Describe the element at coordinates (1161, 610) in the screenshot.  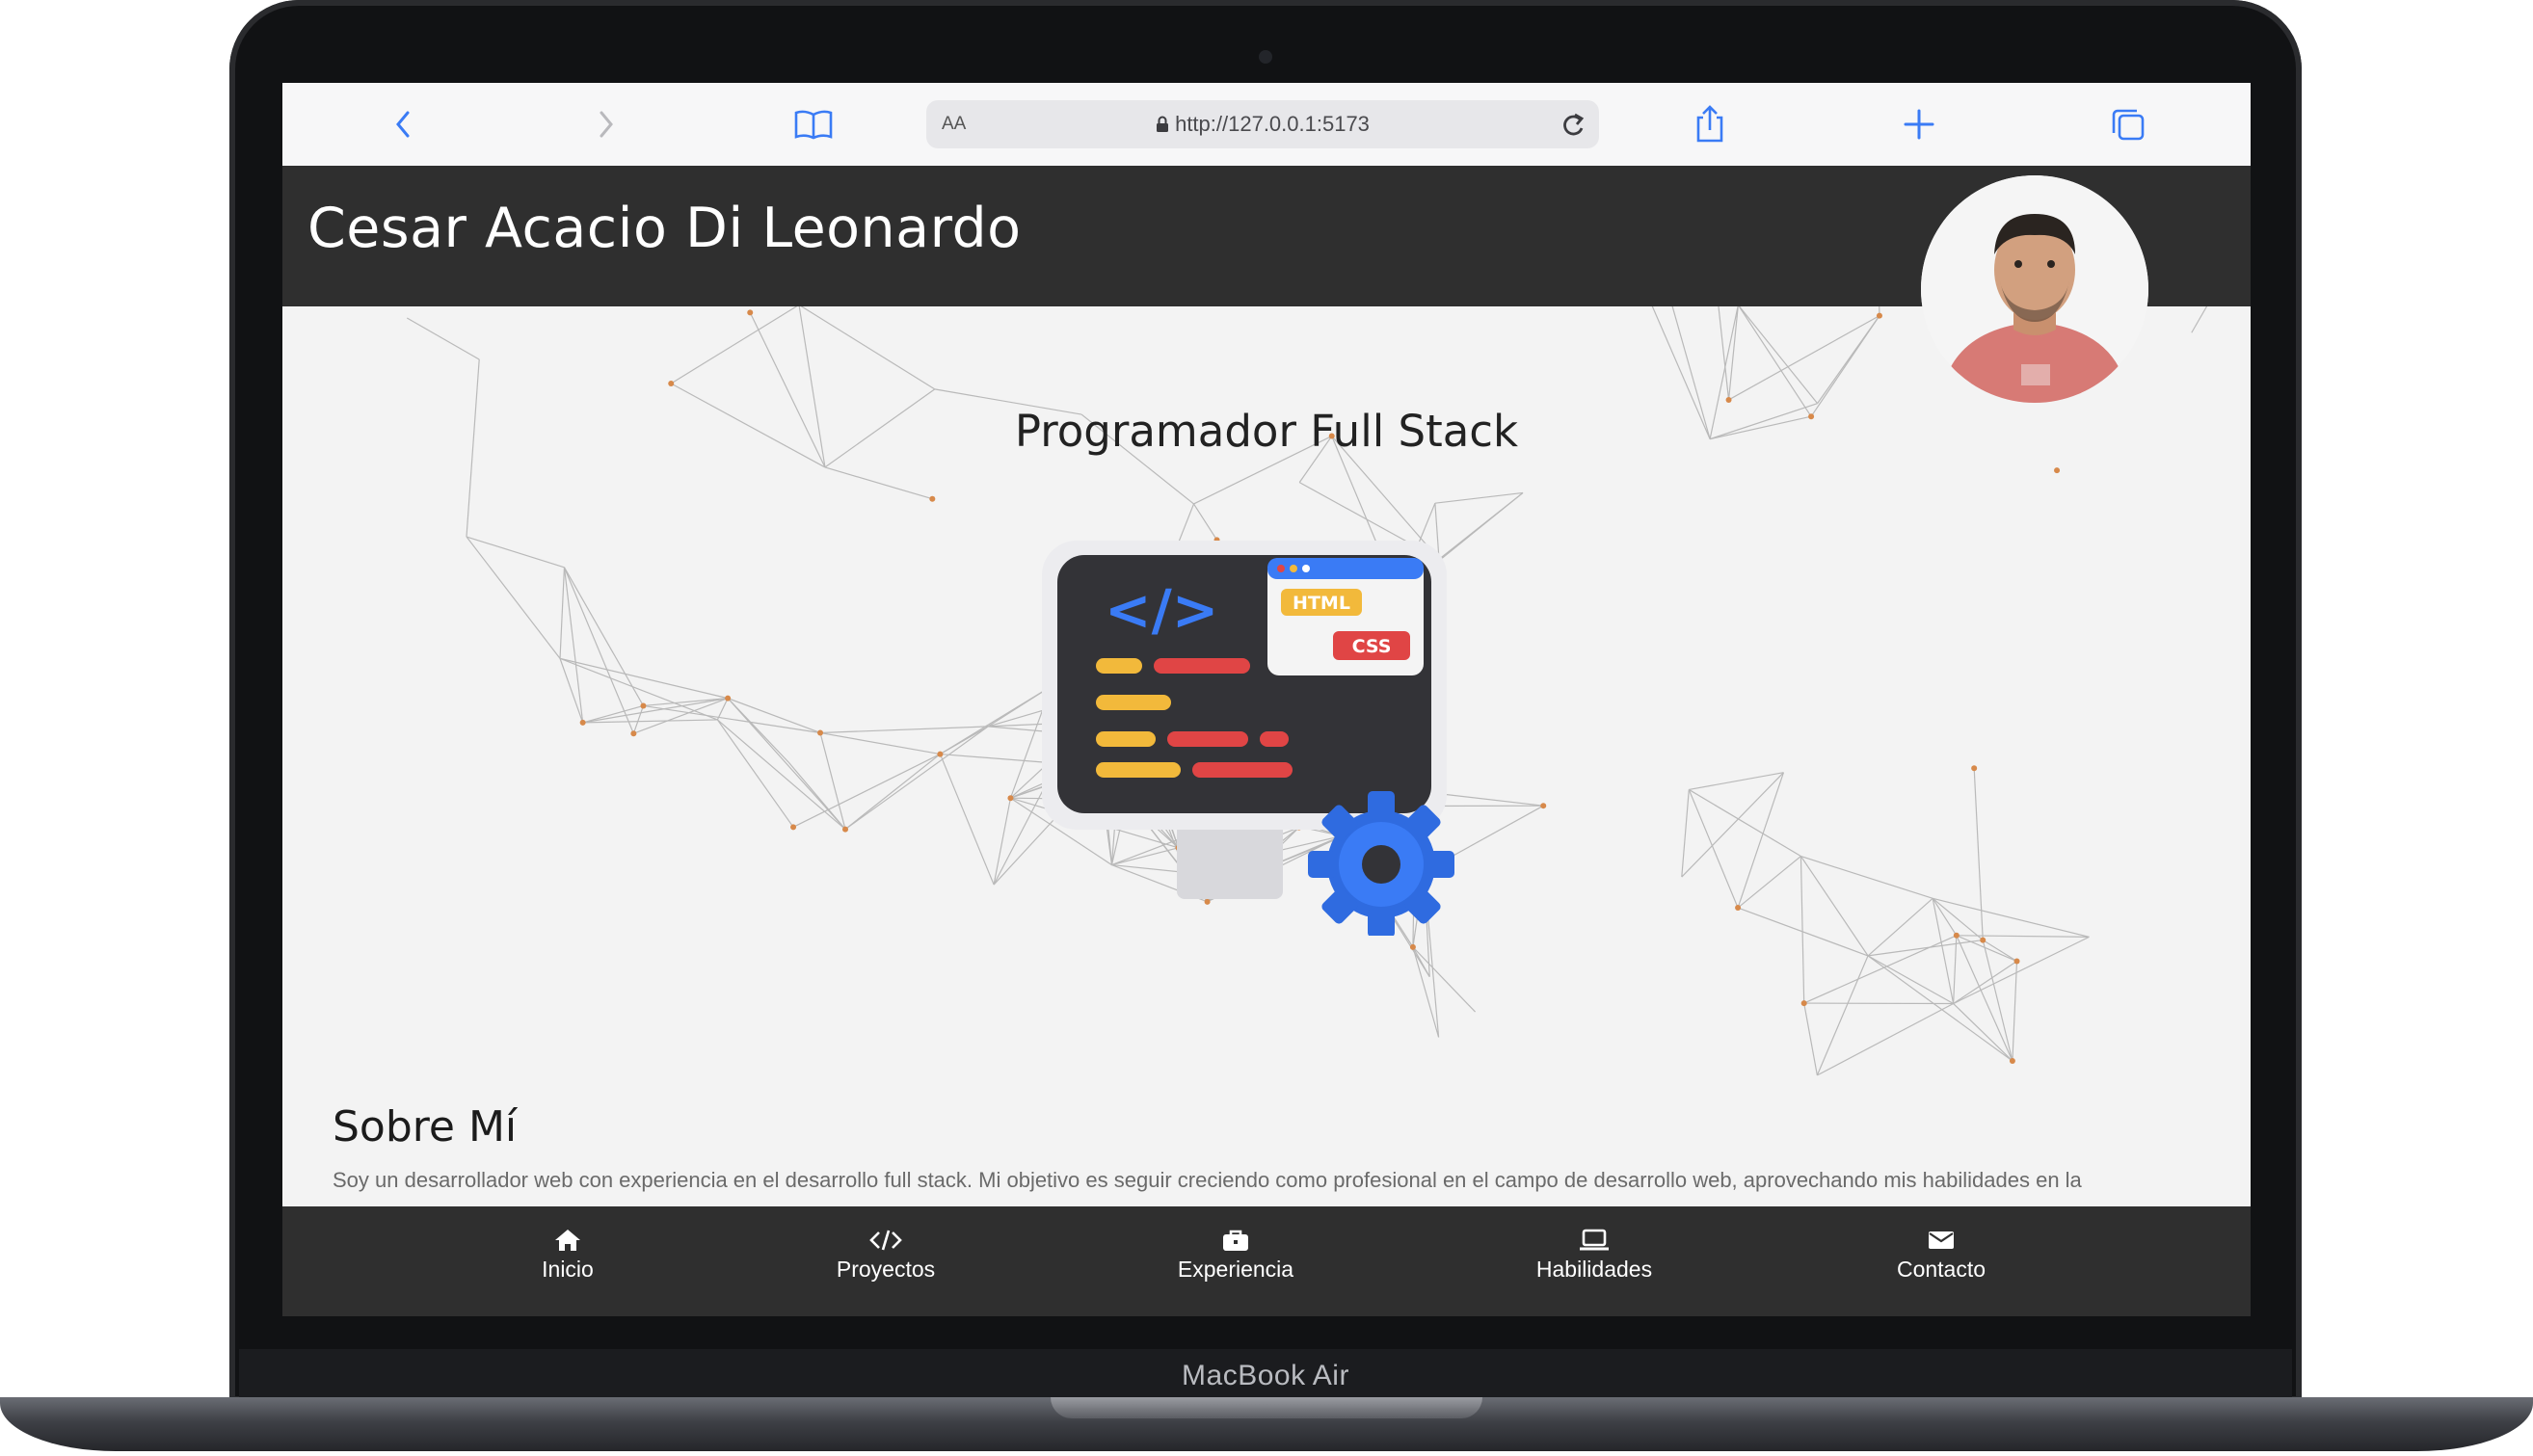
I see `code-symbol: </>` at that location.